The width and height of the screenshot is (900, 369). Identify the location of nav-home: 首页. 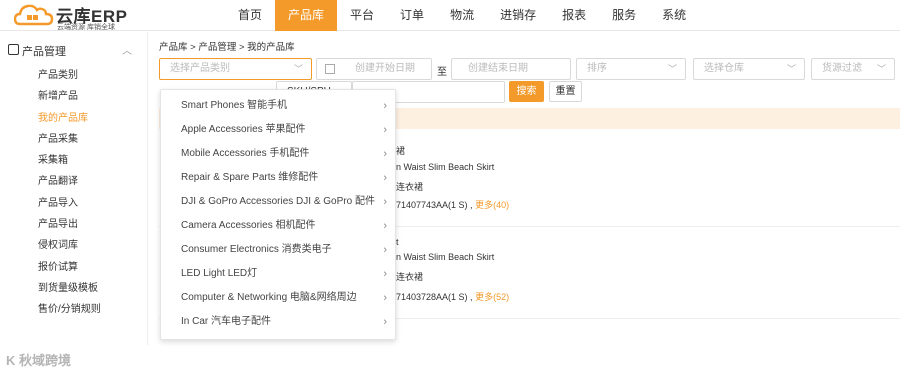
(250, 15).